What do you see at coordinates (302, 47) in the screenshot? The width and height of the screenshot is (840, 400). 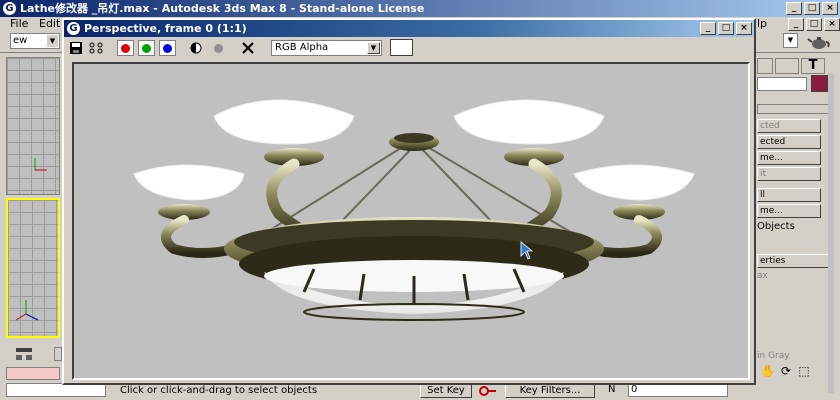 I see `channel-select-value: RGB Alpha` at bounding box center [302, 47].